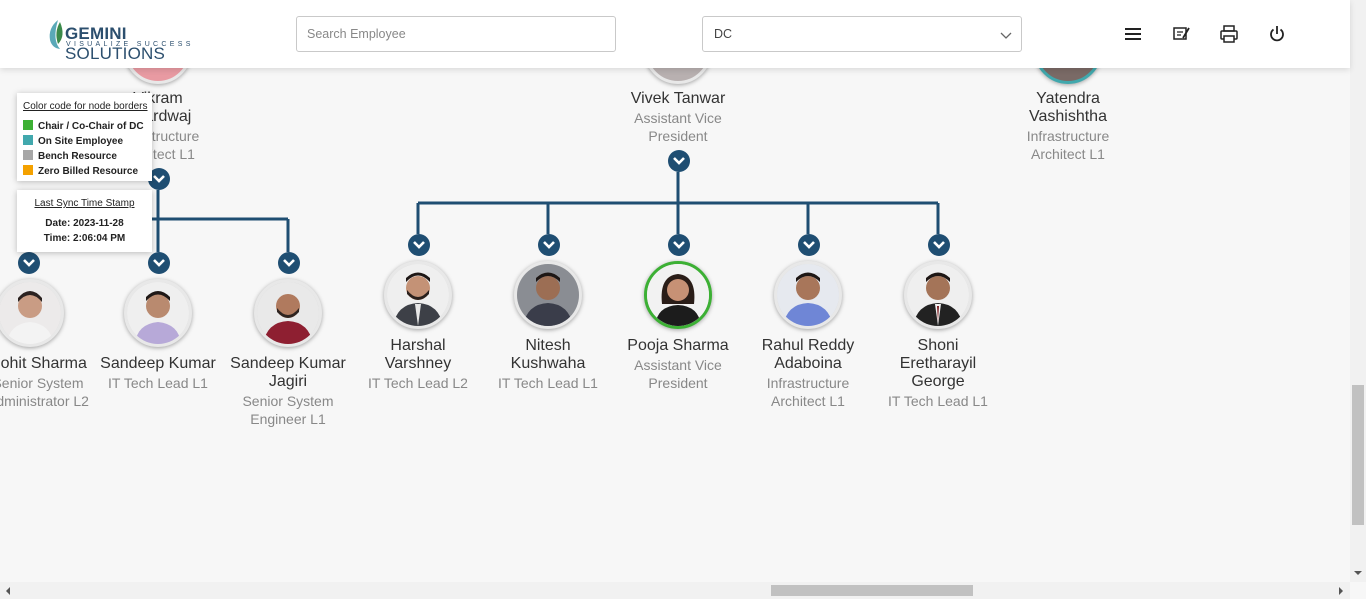 This screenshot has width=1366, height=599. What do you see at coordinates (288, 313) in the screenshot?
I see `avatar-sandeep-jagiri` at bounding box center [288, 313].